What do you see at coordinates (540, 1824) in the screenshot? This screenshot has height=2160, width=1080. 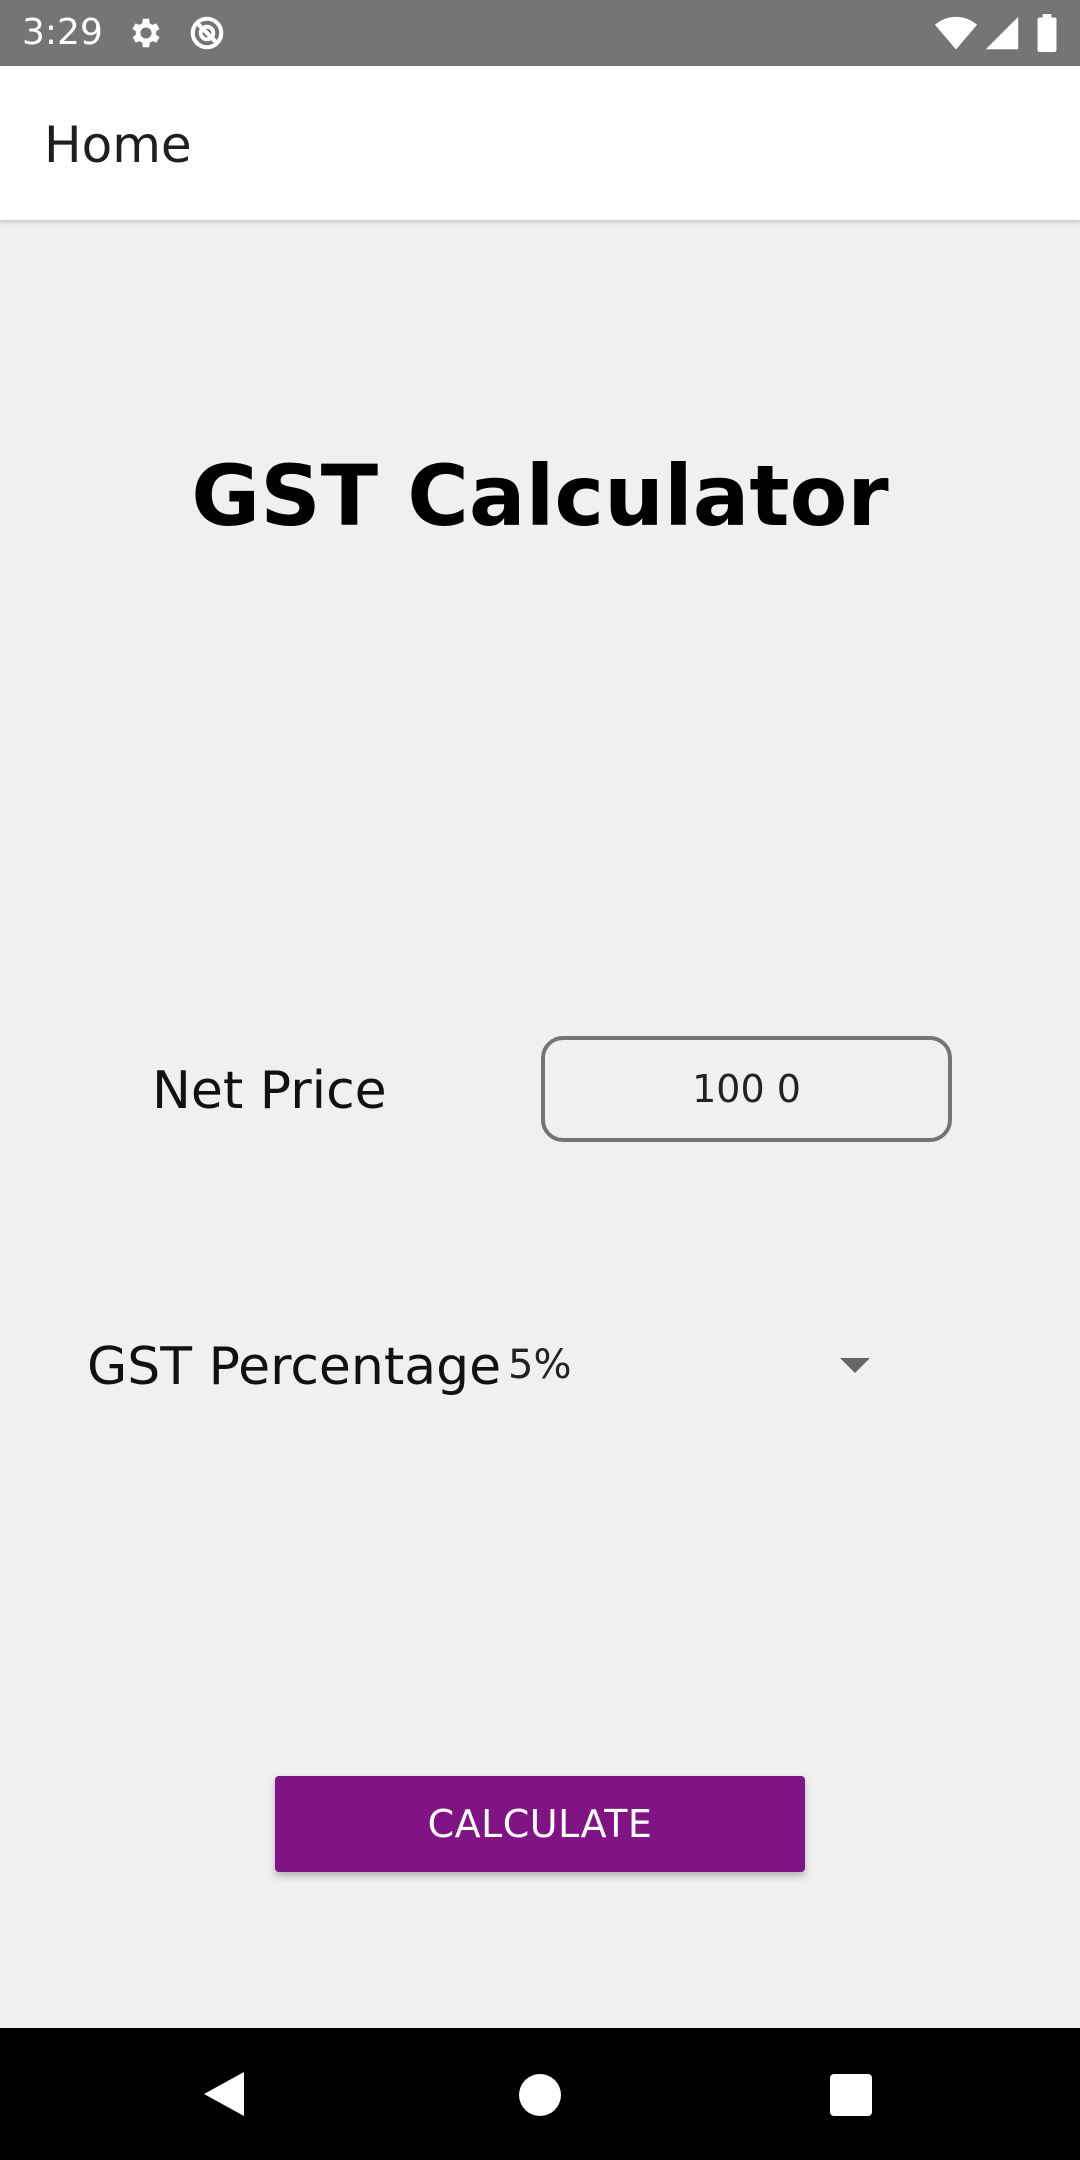 I see `calculate-button: CALCULATE` at bounding box center [540, 1824].